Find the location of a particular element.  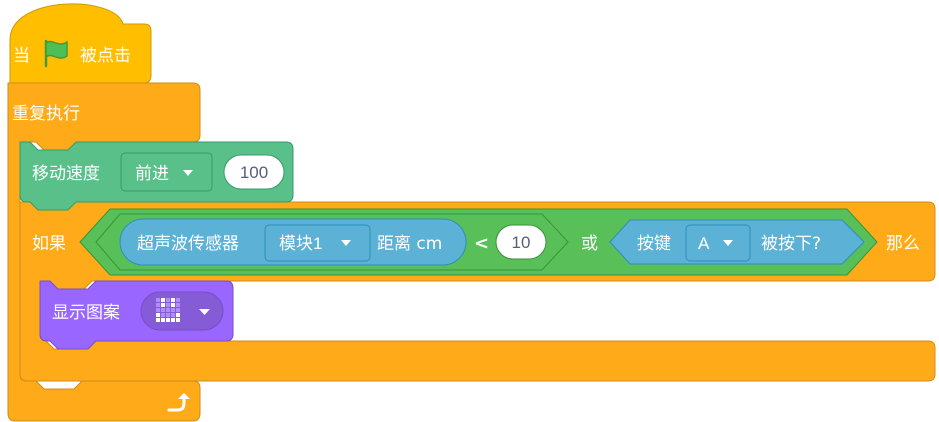

ultrasonic-label: 超声波传感器 is located at coordinates (188, 244).